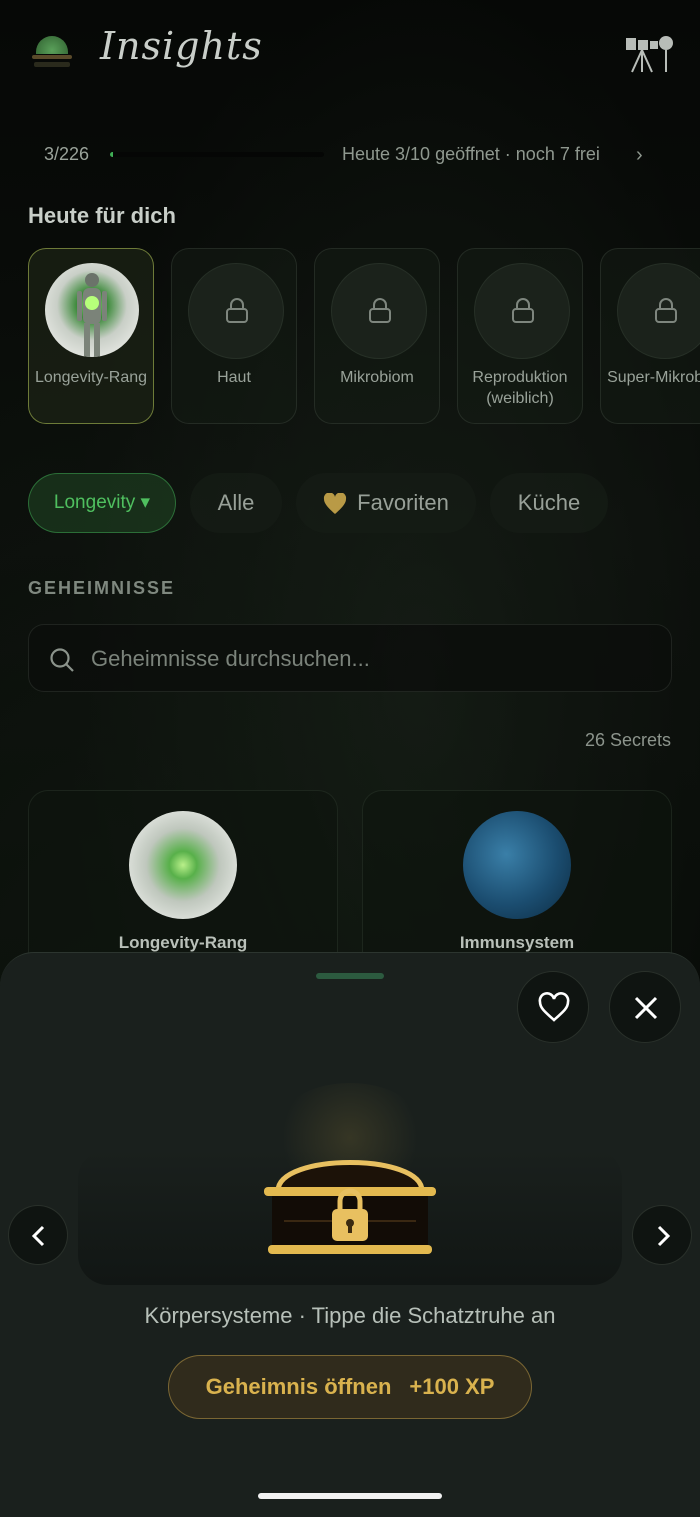  Describe the element at coordinates (350, 976) in the screenshot. I see `sheet-drag-handle` at that location.